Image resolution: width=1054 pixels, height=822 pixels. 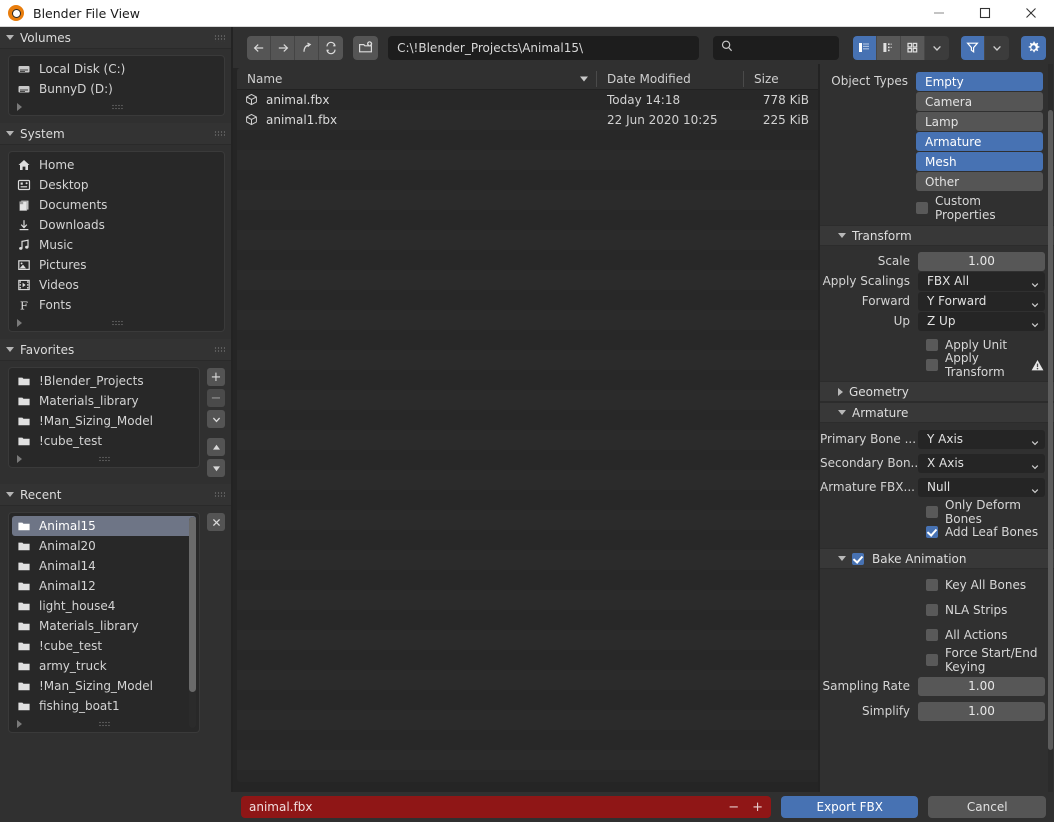 What do you see at coordinates (116, 38) in the screenshot?
I see `panel-header-volumes: Volumes` at bounding box center [116, 38].